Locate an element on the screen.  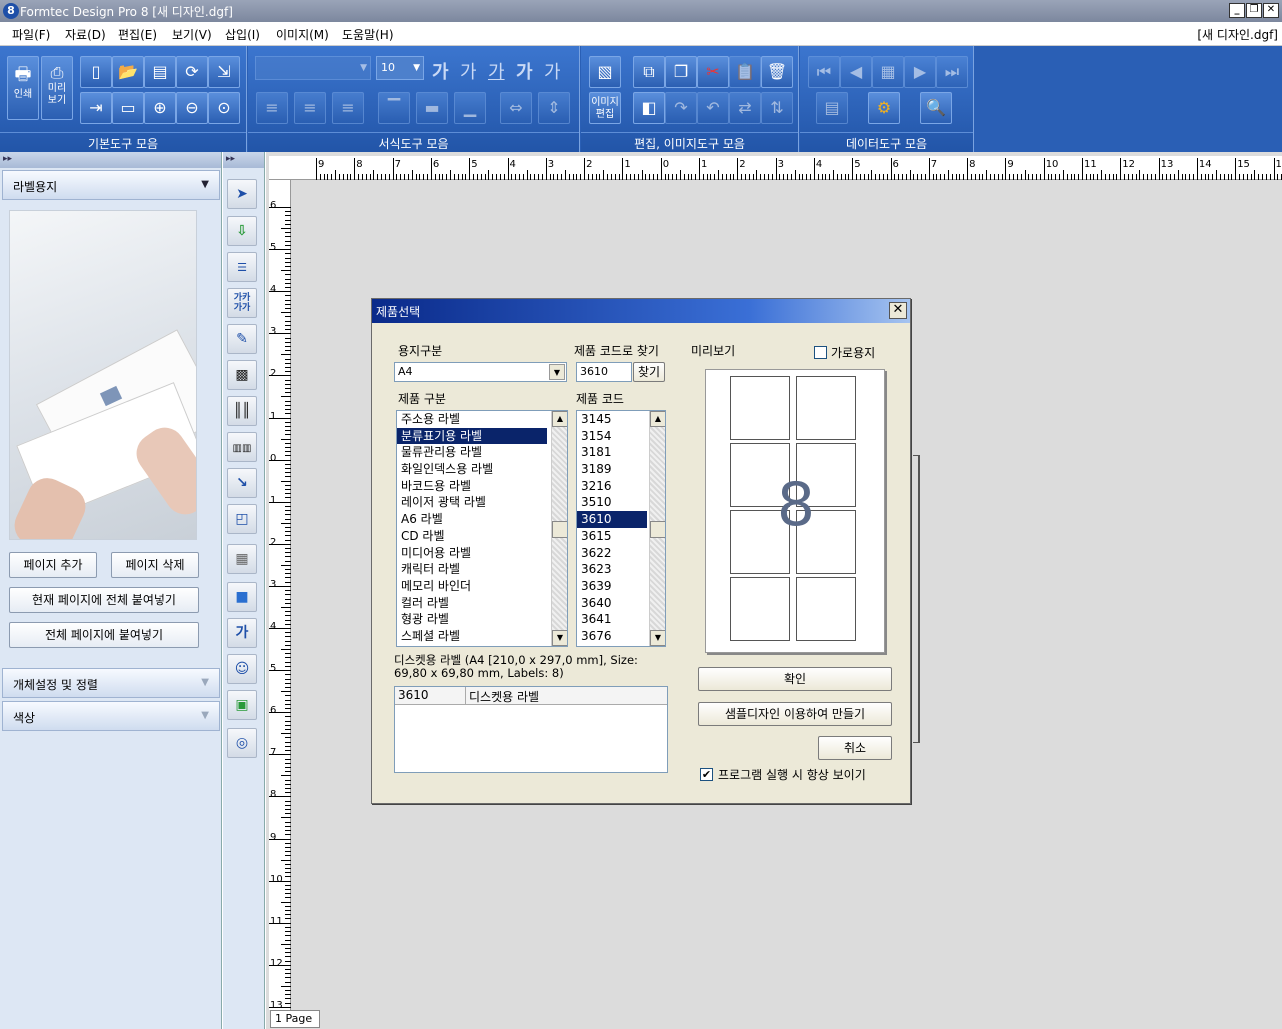
tool-strip-splitter: ▸▸ is located at coordinates (243, 160).